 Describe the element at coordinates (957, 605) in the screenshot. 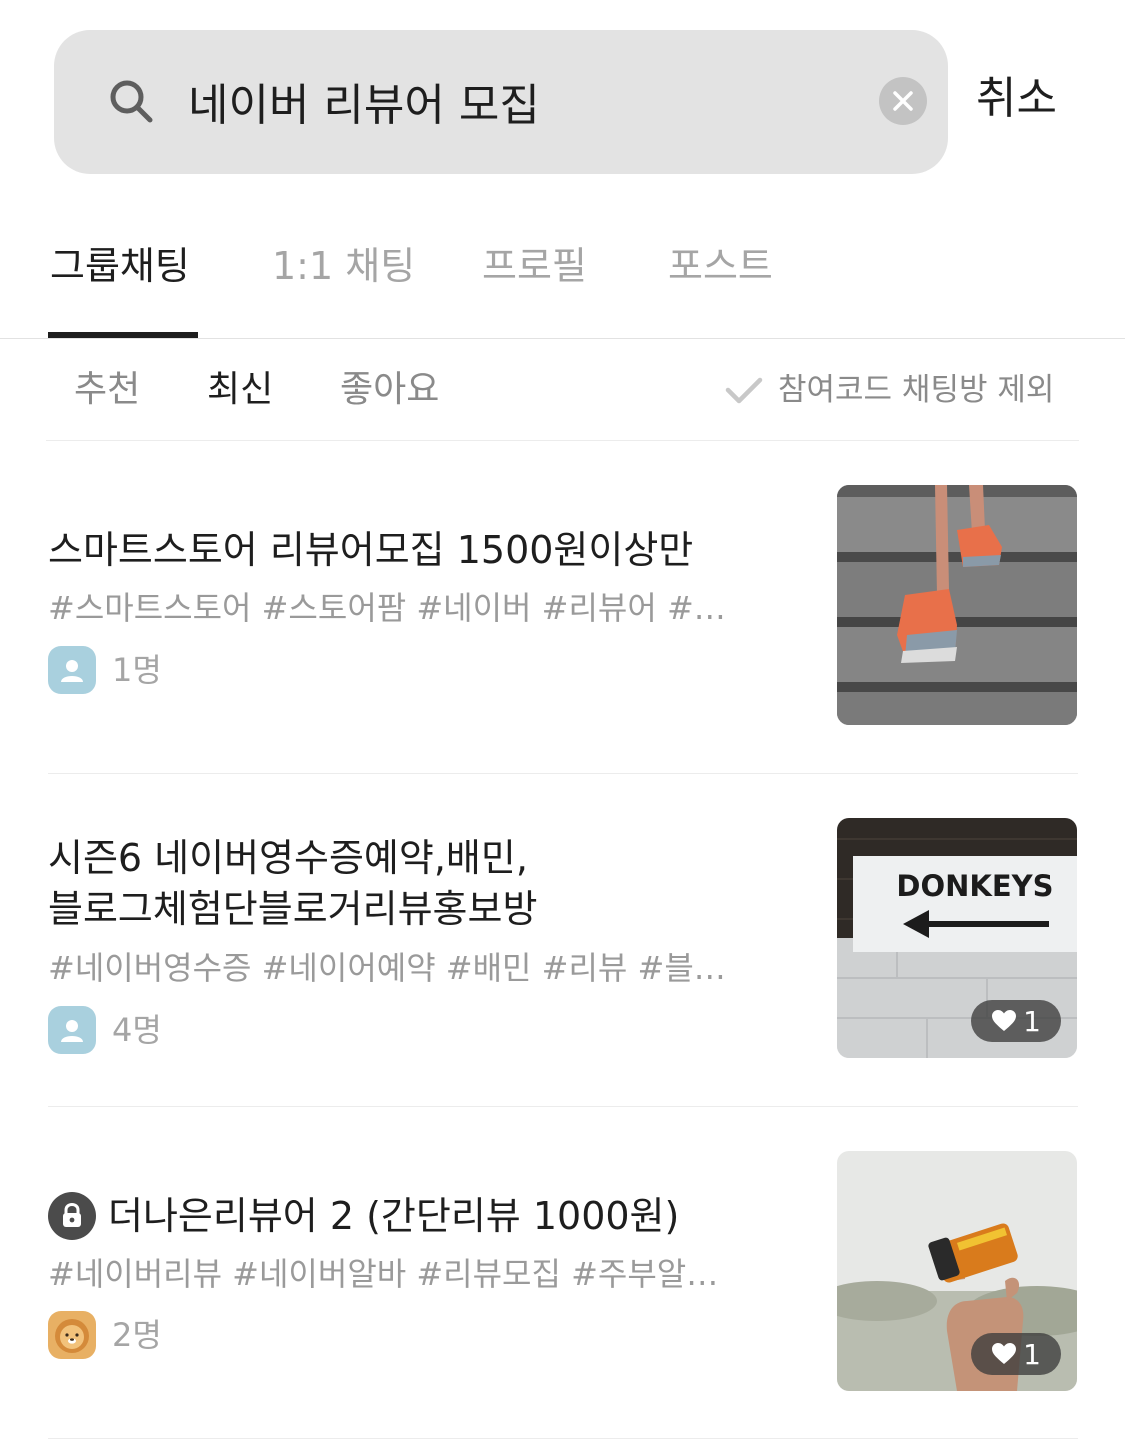

I see `chatroom-thumbnail` at that location.